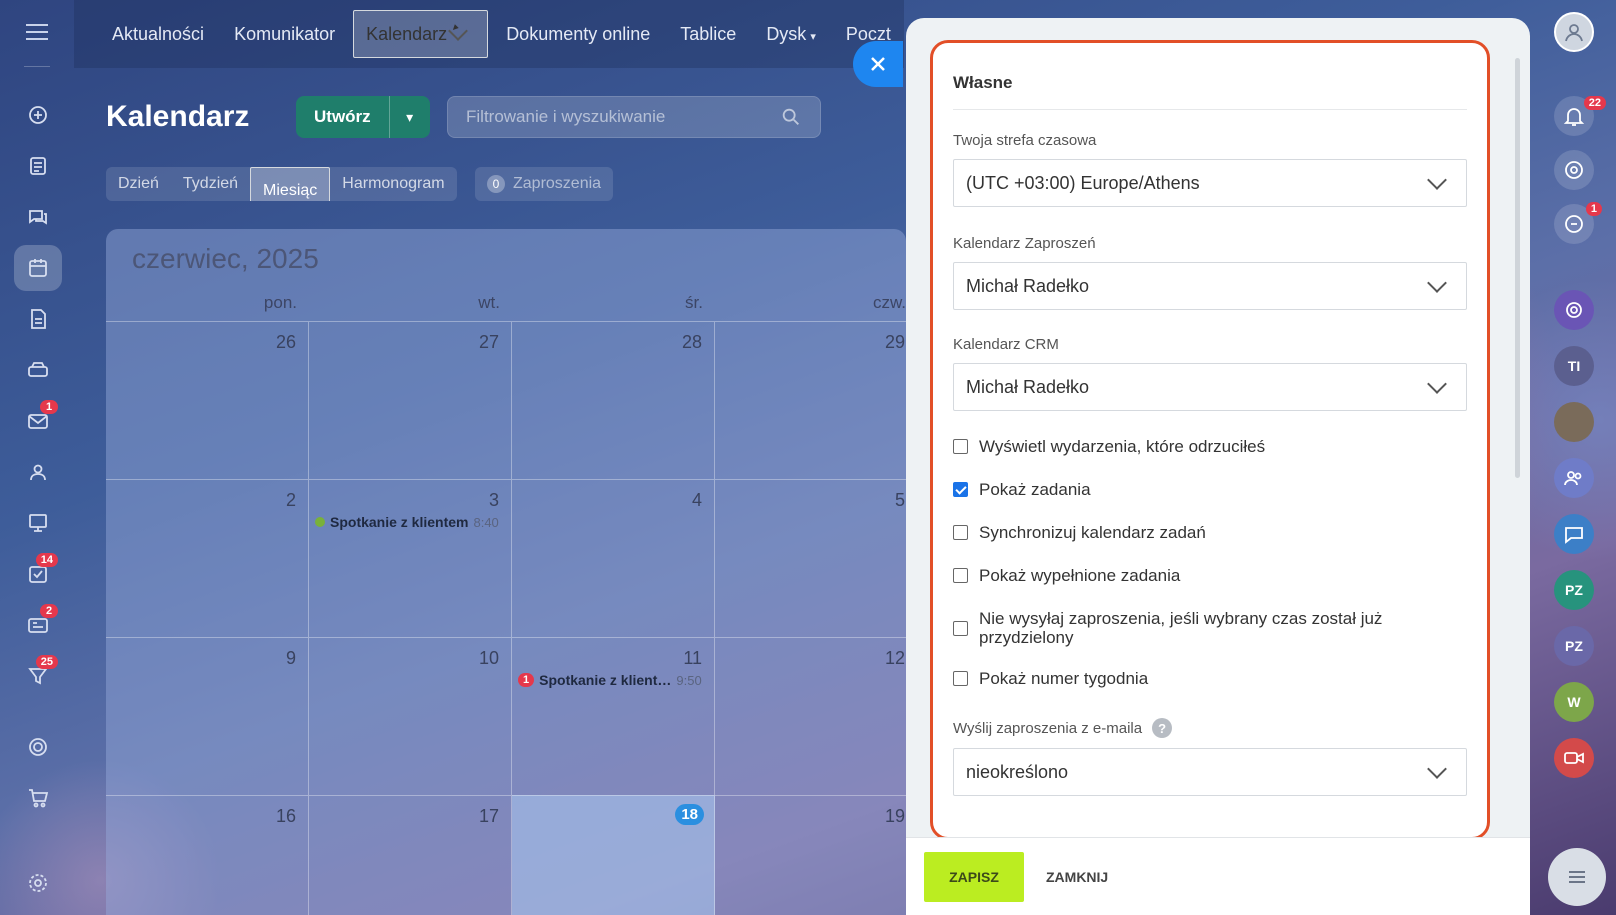 Image resolution: width=1616 pixels, height=915 pixels. What do you see at coordinates (138, 184) in the screenshot?
I see `view-day: Dzień` at bounding box center [138, 184].